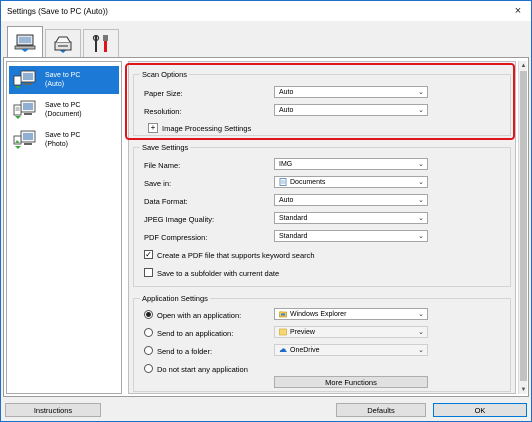 This screenshot has width=532, height=422. What do you see at coordinates (55, 84) in the screenshot?
I see `sidebar-item-sublabel: (Auto)` at bounding box center [55, 84].